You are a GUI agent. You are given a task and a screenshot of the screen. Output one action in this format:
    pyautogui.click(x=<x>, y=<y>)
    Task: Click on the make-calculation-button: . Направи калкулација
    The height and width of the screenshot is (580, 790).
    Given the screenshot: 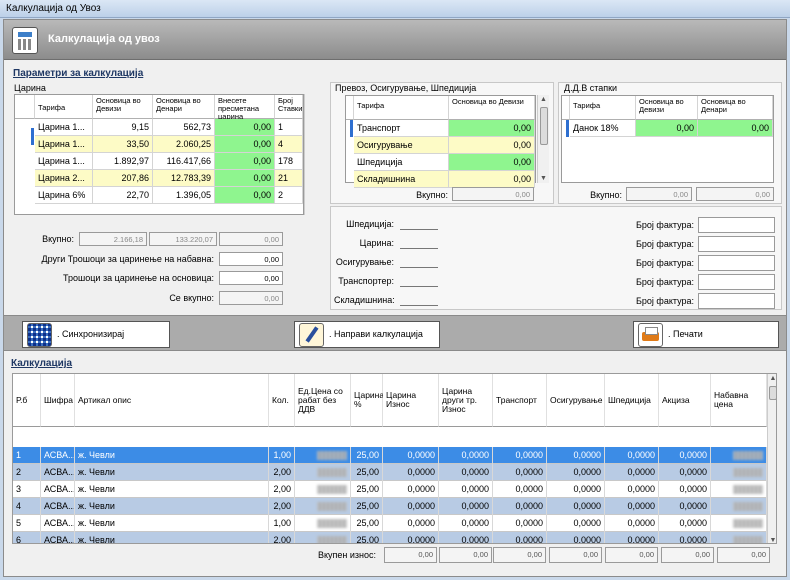 What is the action you would take?
    pyautogui.click(x=367, y=334)
    